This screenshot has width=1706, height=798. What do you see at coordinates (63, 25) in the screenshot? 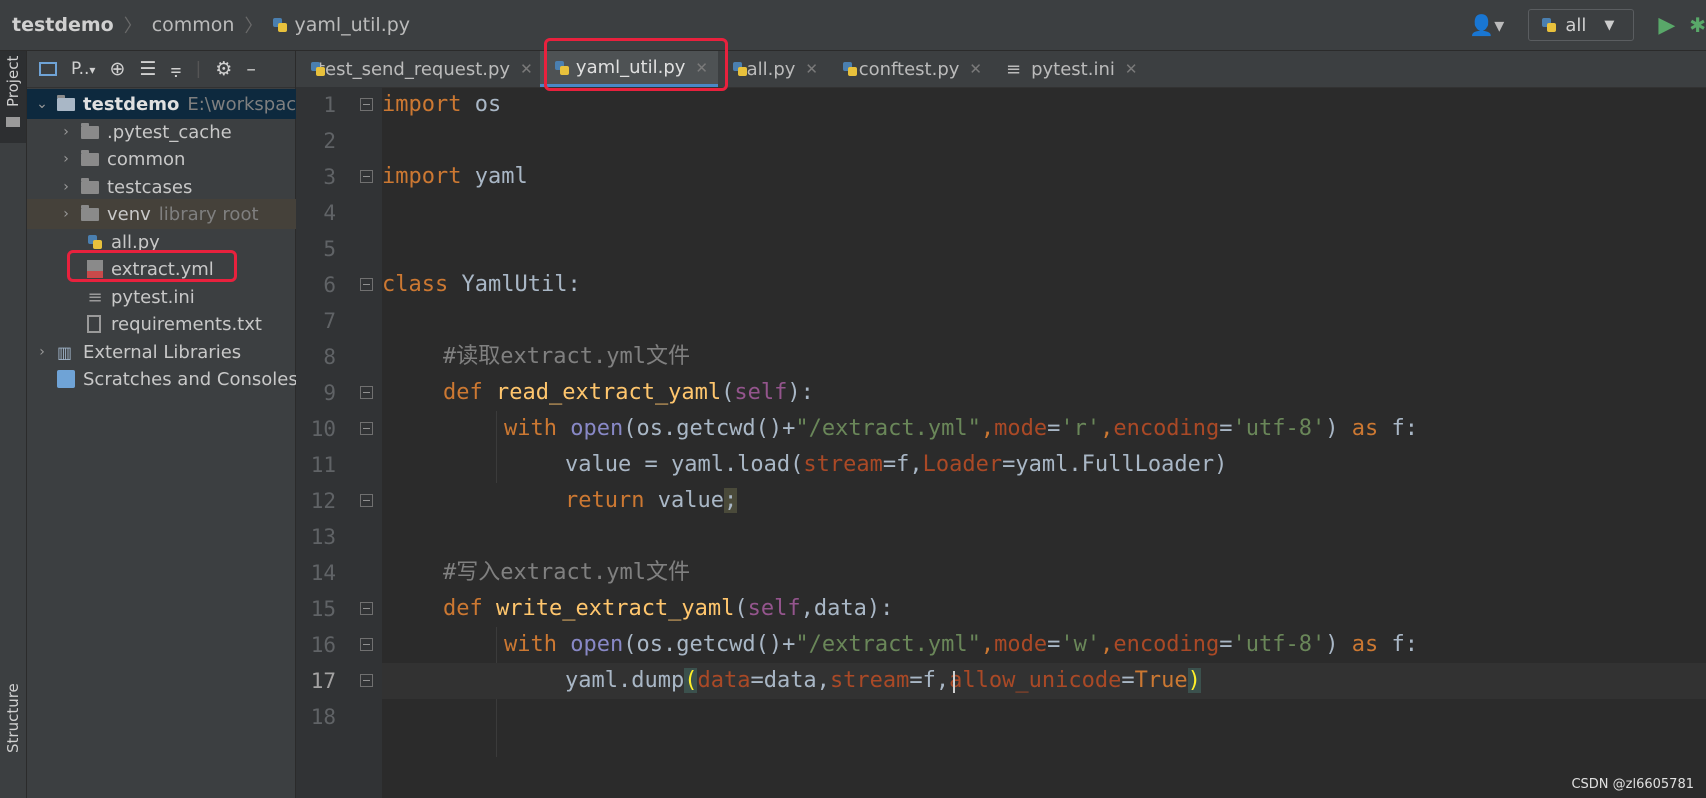
I see `breadcrumb-project: testdemo` at bounding box center [63, 25].